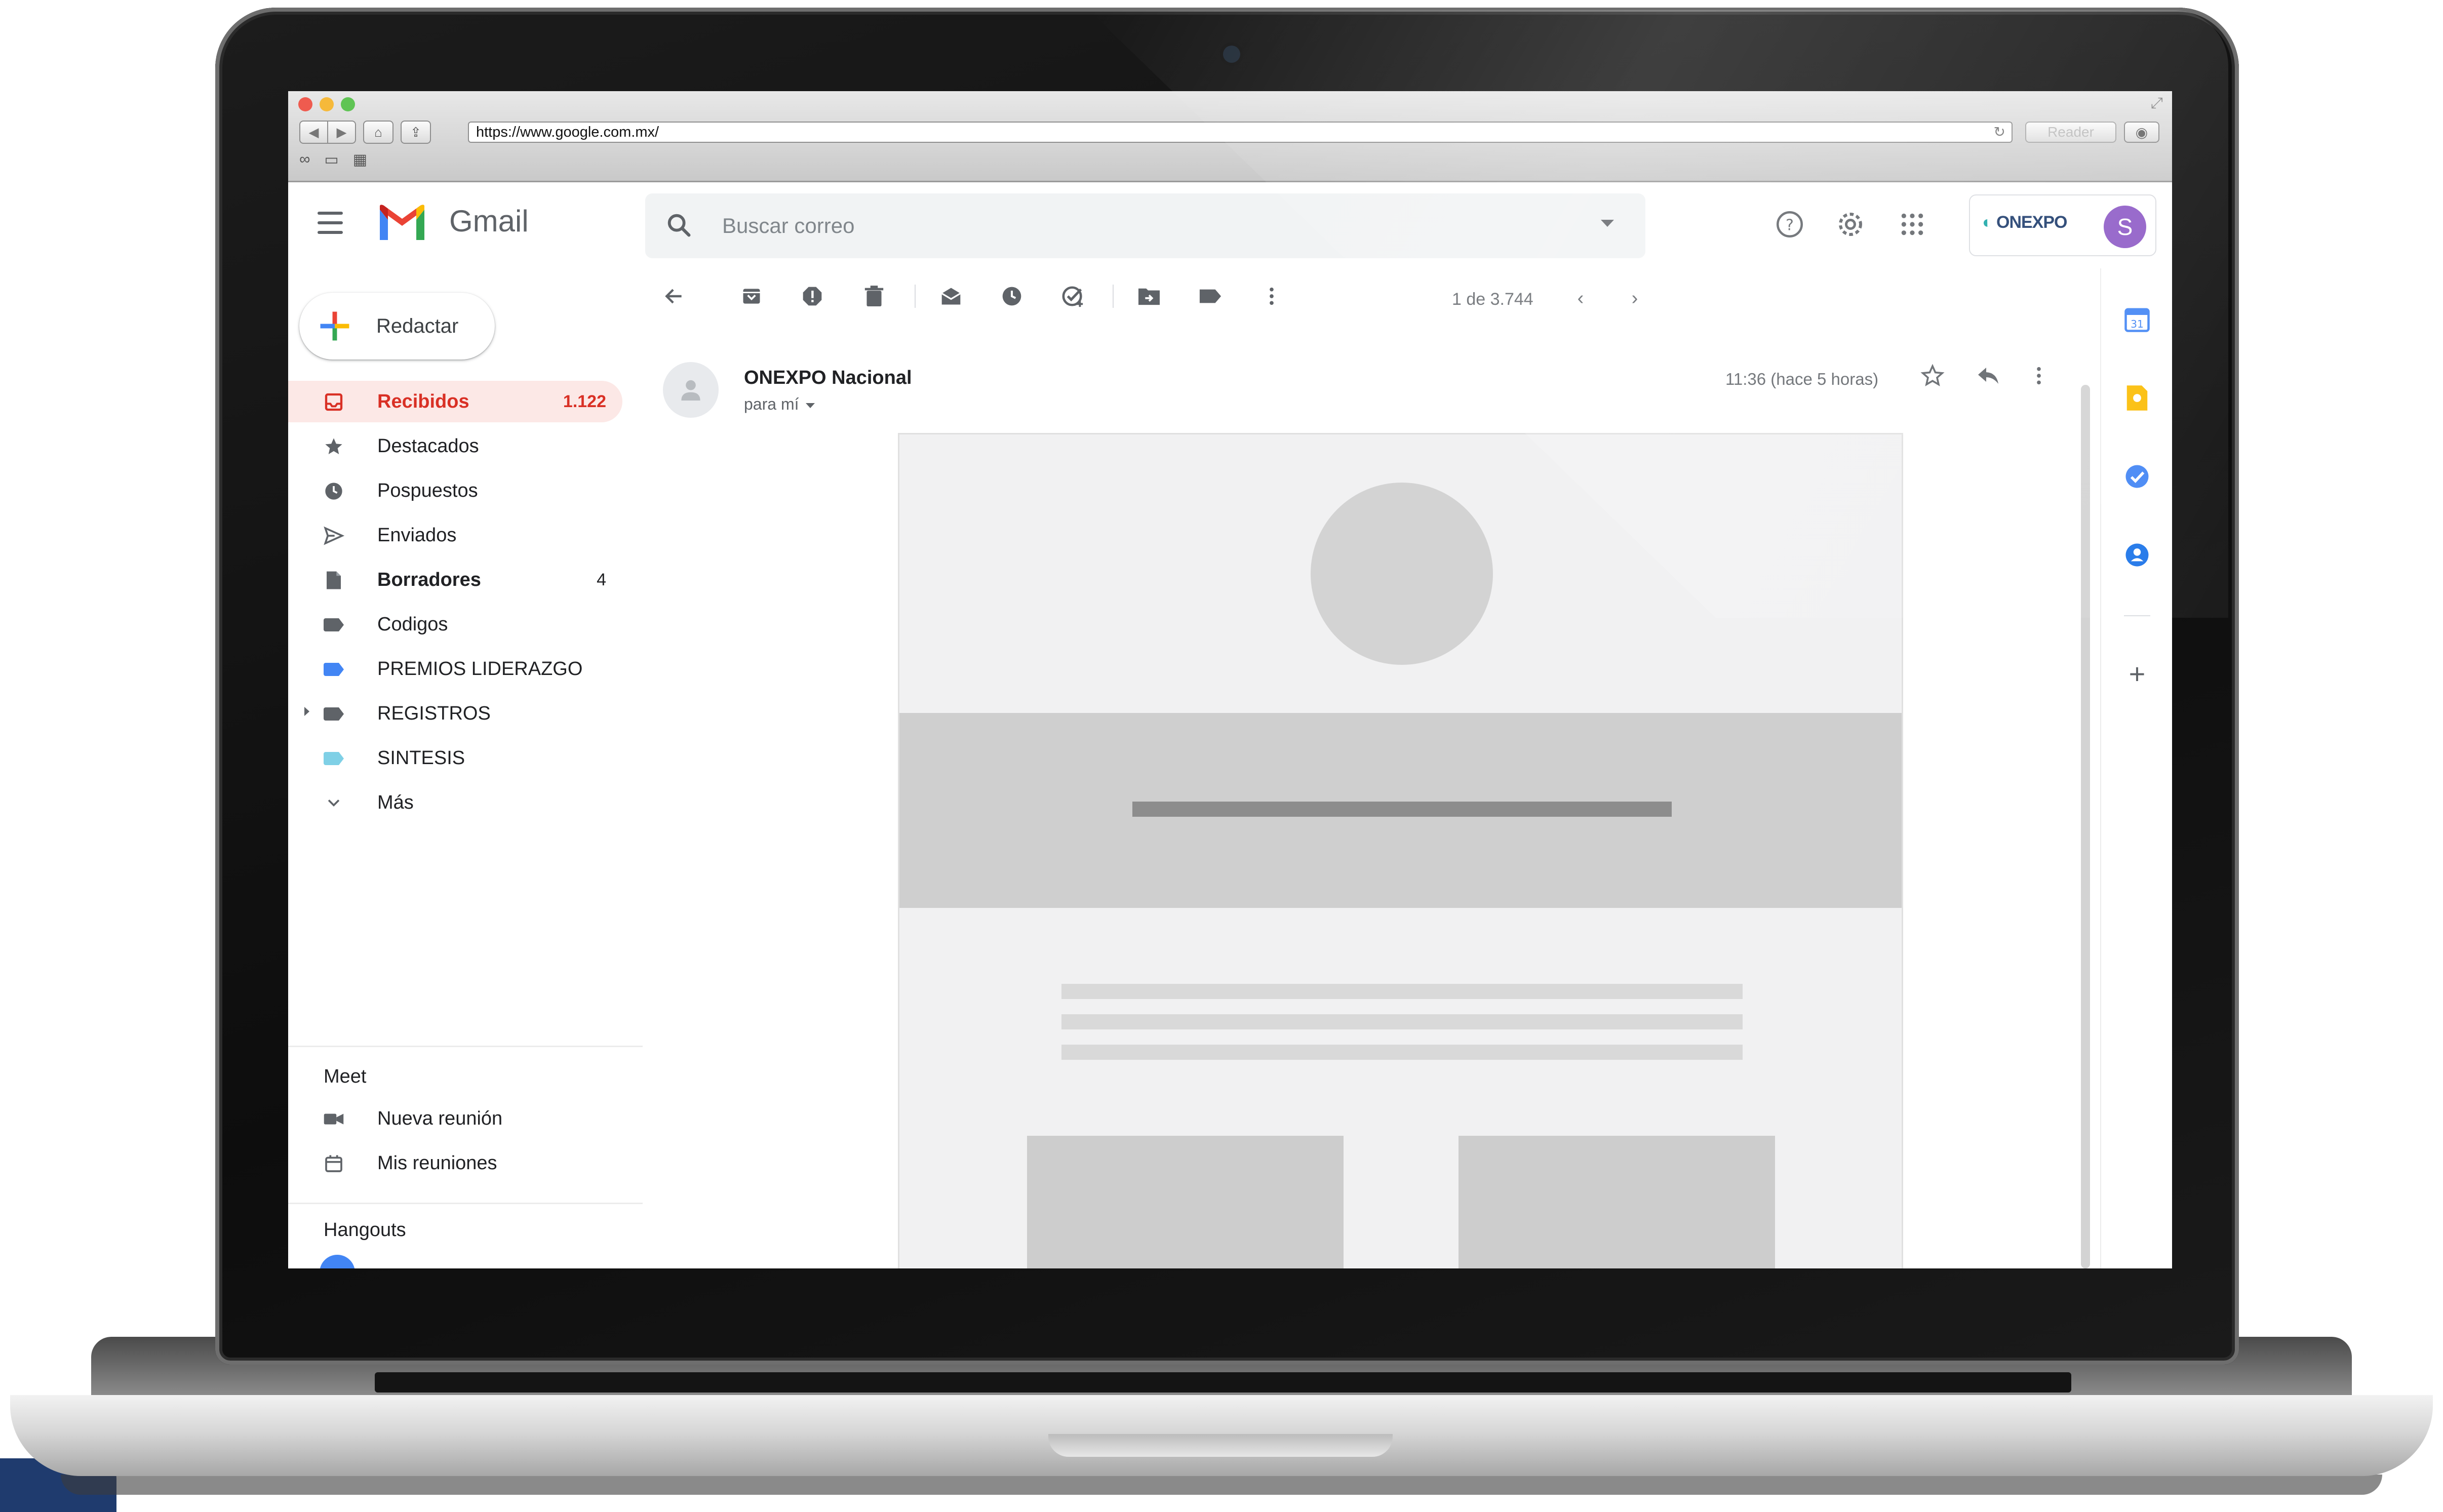 The height and width of the screenshot is (1512, 2443). What do you see at coordinates (2125, 227) in the screenshot?
I see `avatar: S` at bounding box center [2125, 227].